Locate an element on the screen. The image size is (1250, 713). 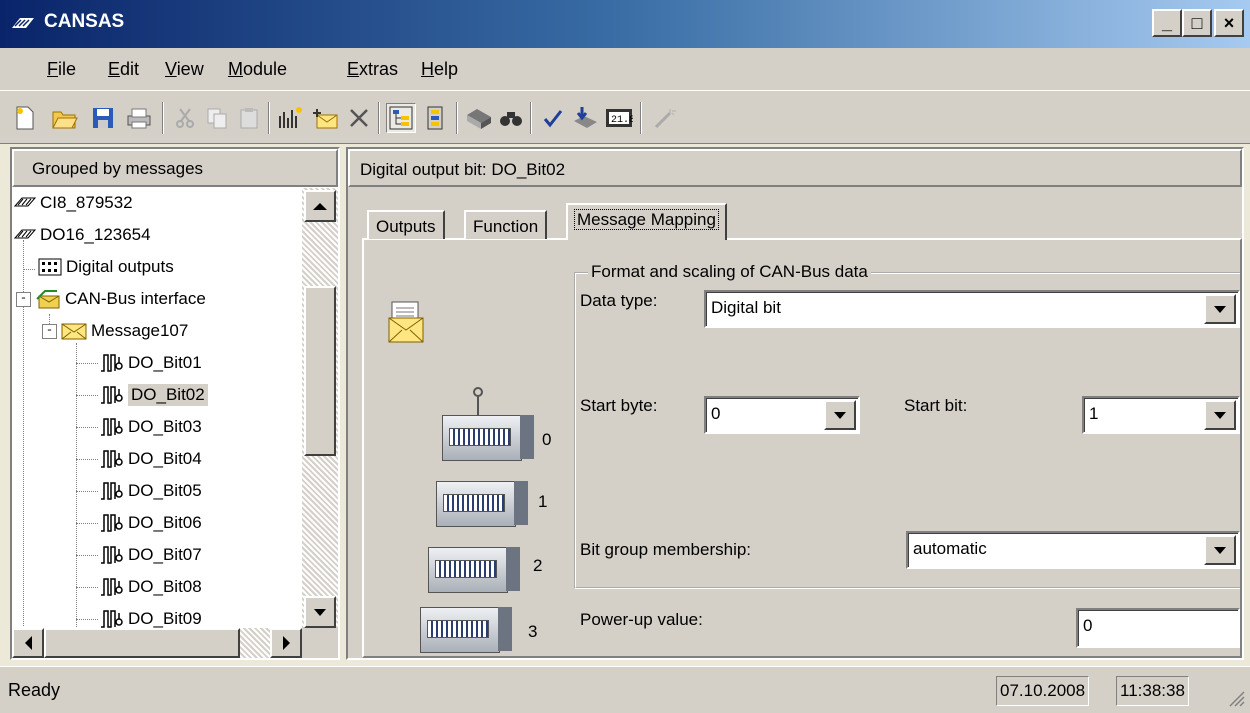
data-type-label: Data type: is located at coordinates (619, 300).